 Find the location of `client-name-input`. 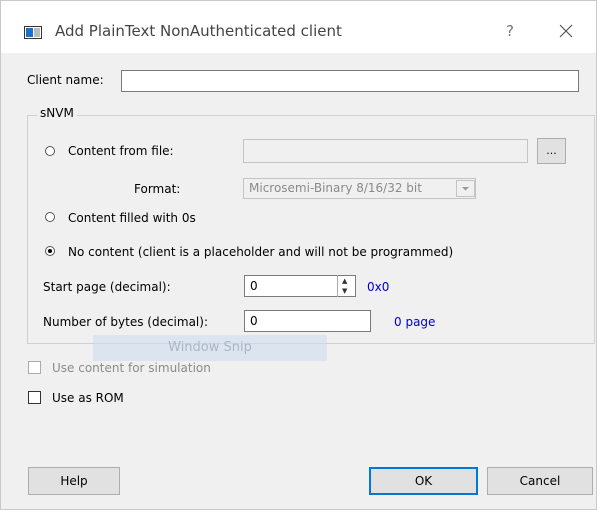

client-name-input is located at coordinates (350, 81).